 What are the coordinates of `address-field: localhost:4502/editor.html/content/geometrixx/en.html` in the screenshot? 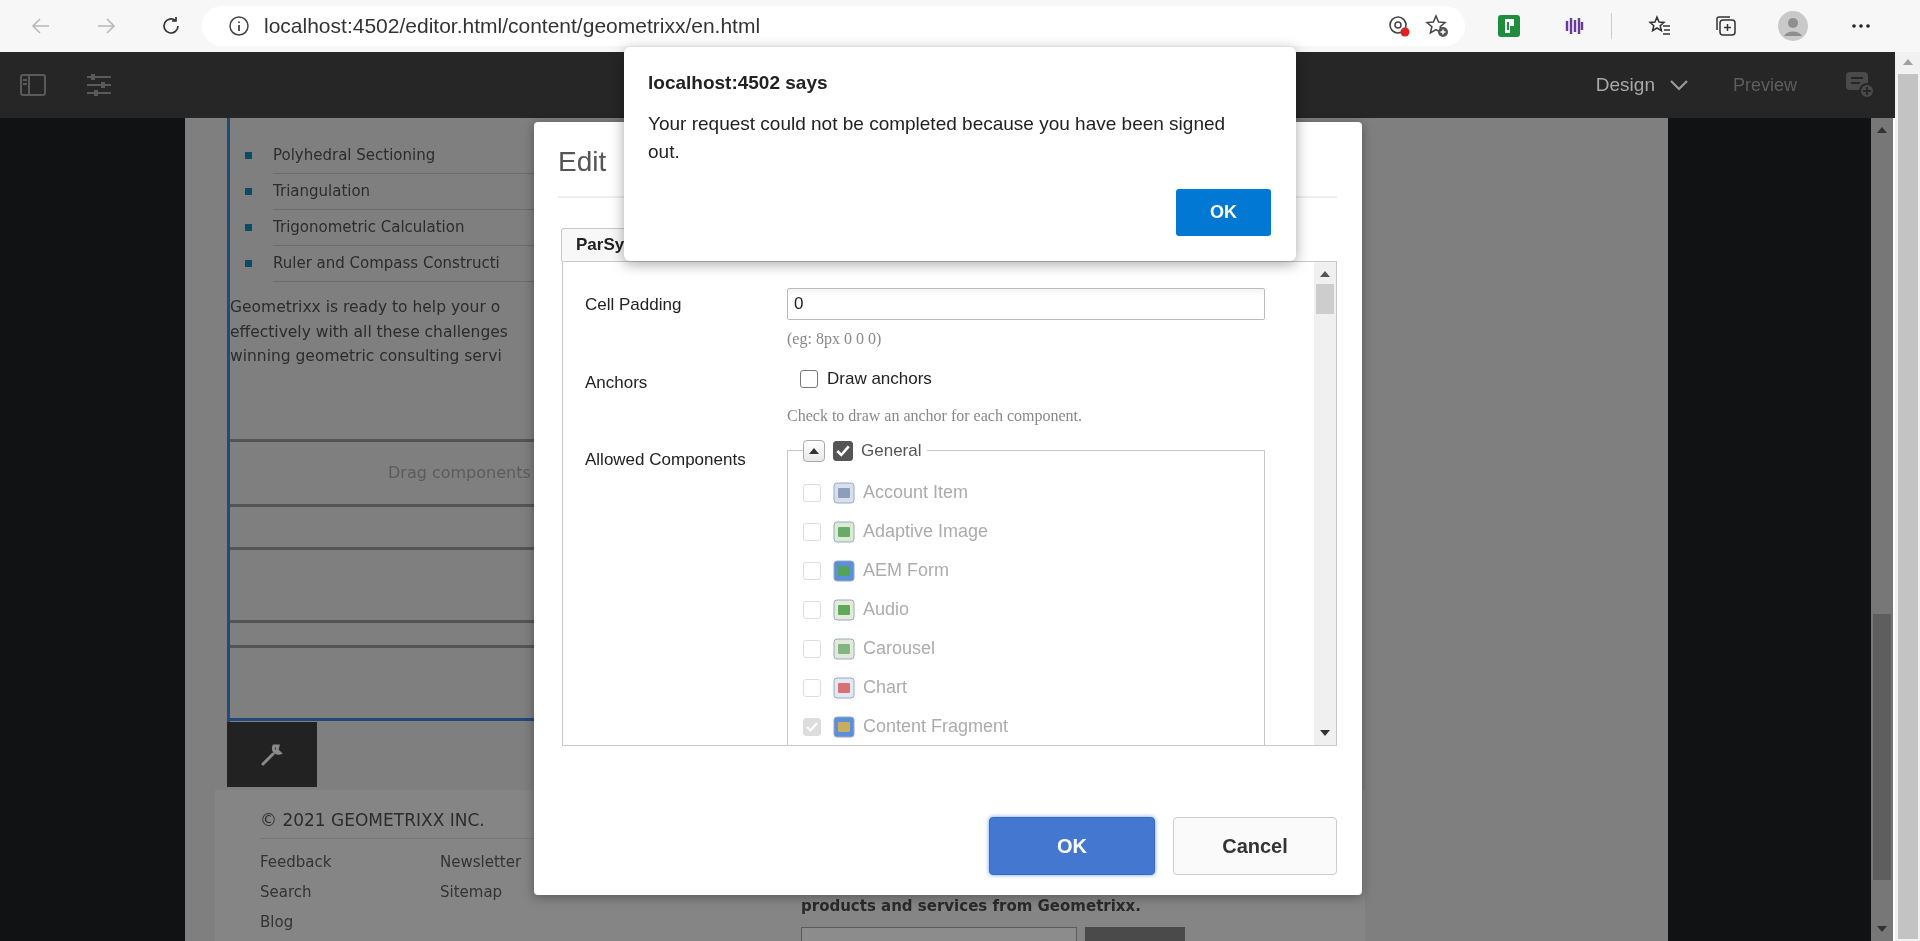 It's located at (833, 26).